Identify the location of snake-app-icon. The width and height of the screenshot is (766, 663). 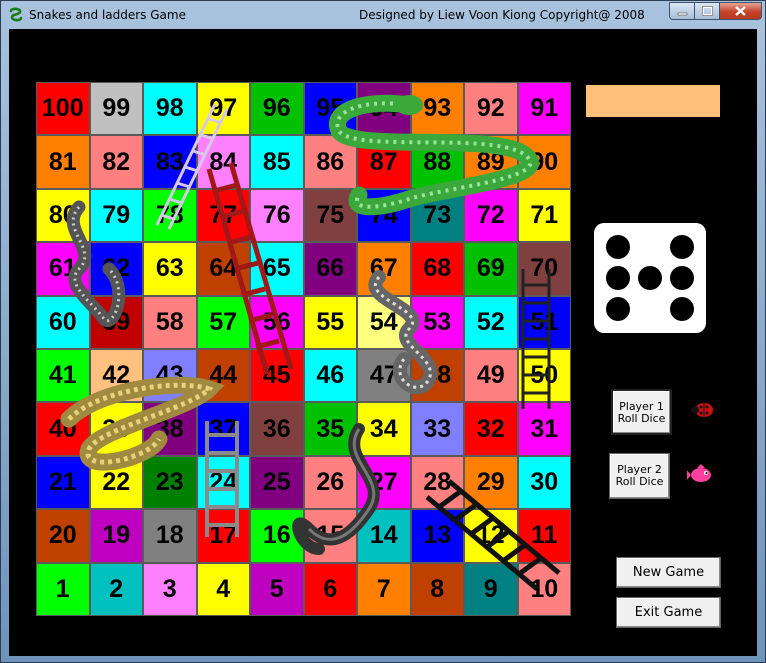
(16, 14).